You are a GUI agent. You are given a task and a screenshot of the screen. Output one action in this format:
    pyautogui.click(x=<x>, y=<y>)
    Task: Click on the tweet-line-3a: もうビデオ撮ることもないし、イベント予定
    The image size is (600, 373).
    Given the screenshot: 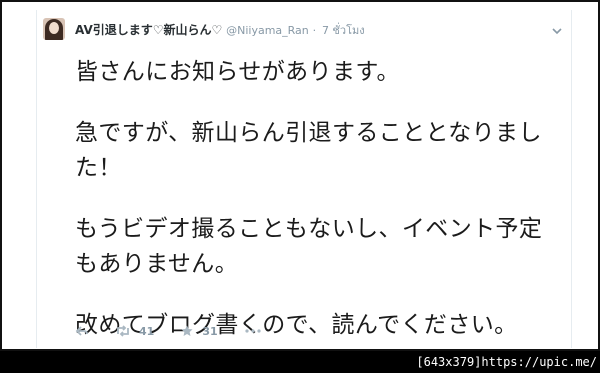 What is the action you would take?
    pyautogui.click(x=309, y=229)
    